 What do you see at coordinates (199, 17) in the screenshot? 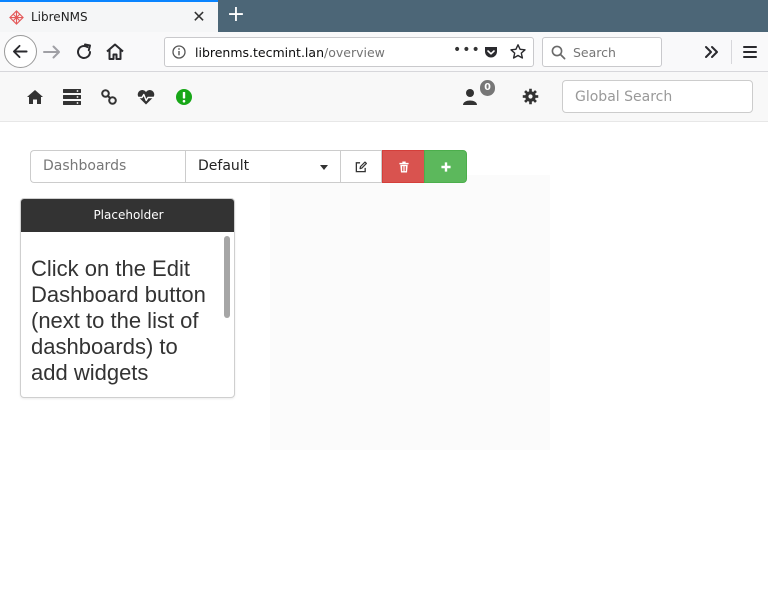
I see `close-tab-icon: ✕` at bounding box center [199, 17].